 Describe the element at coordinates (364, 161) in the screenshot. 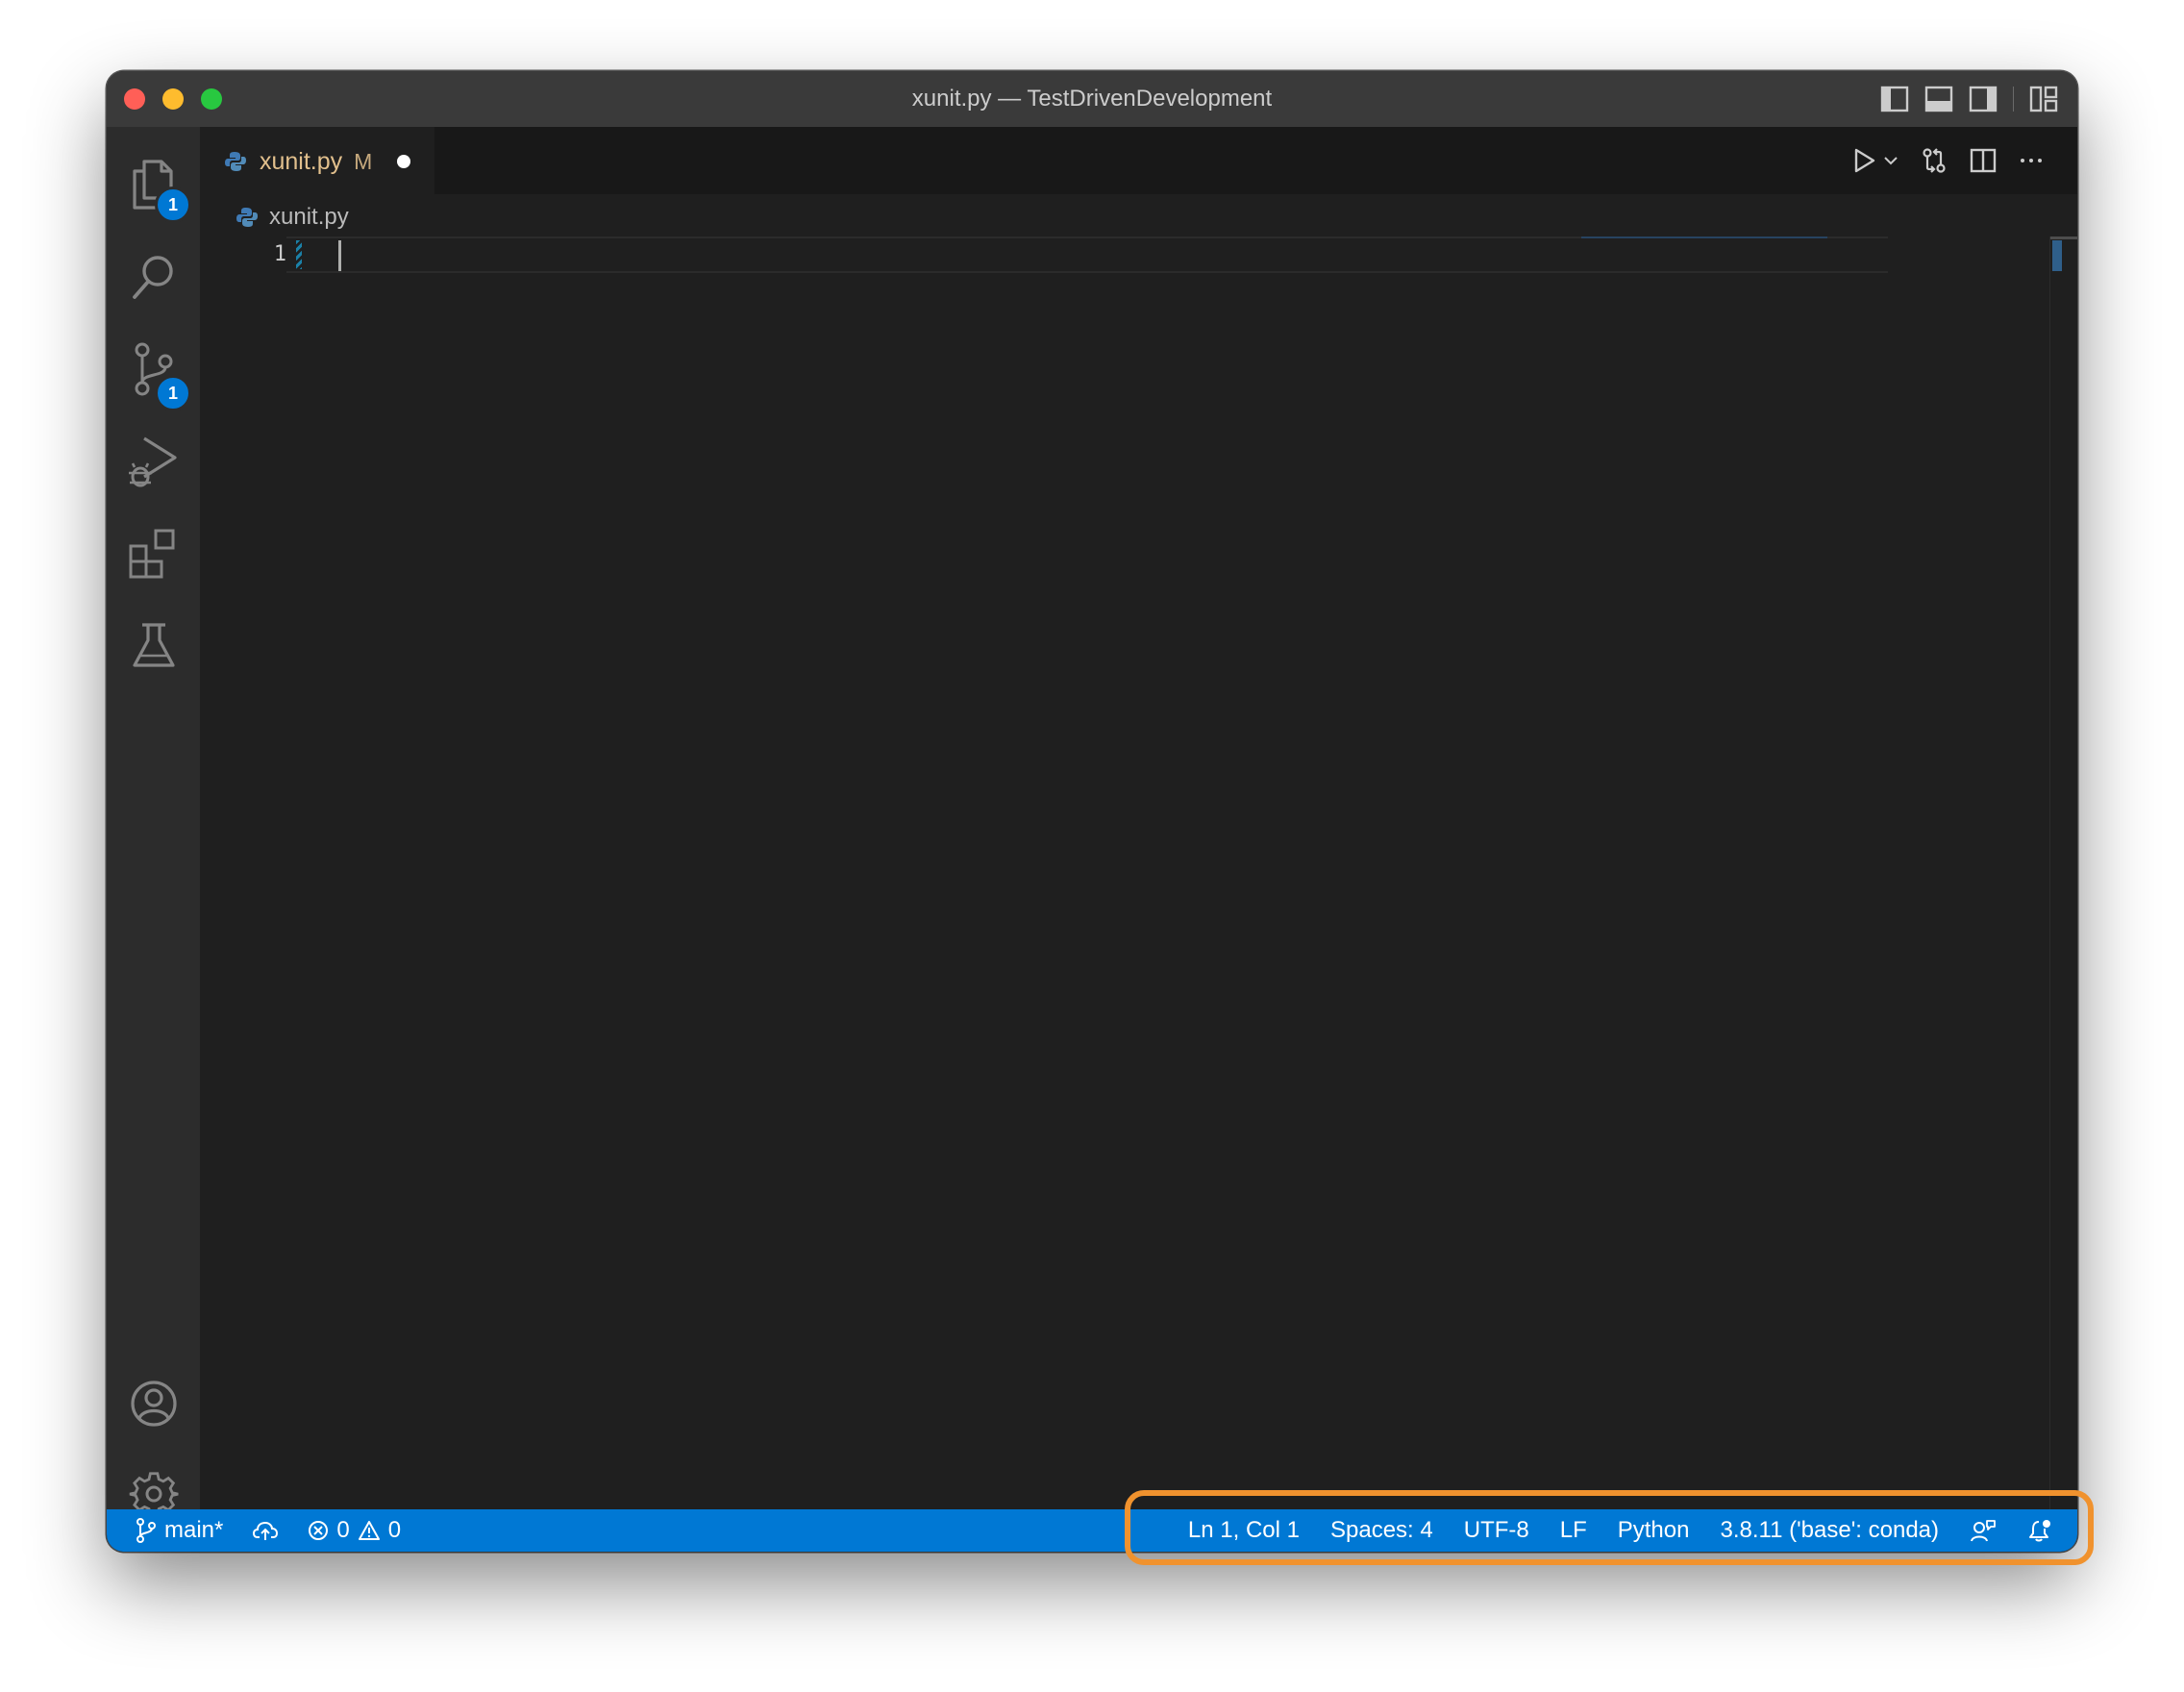

I see `tab-modified-marker: M` at that location.